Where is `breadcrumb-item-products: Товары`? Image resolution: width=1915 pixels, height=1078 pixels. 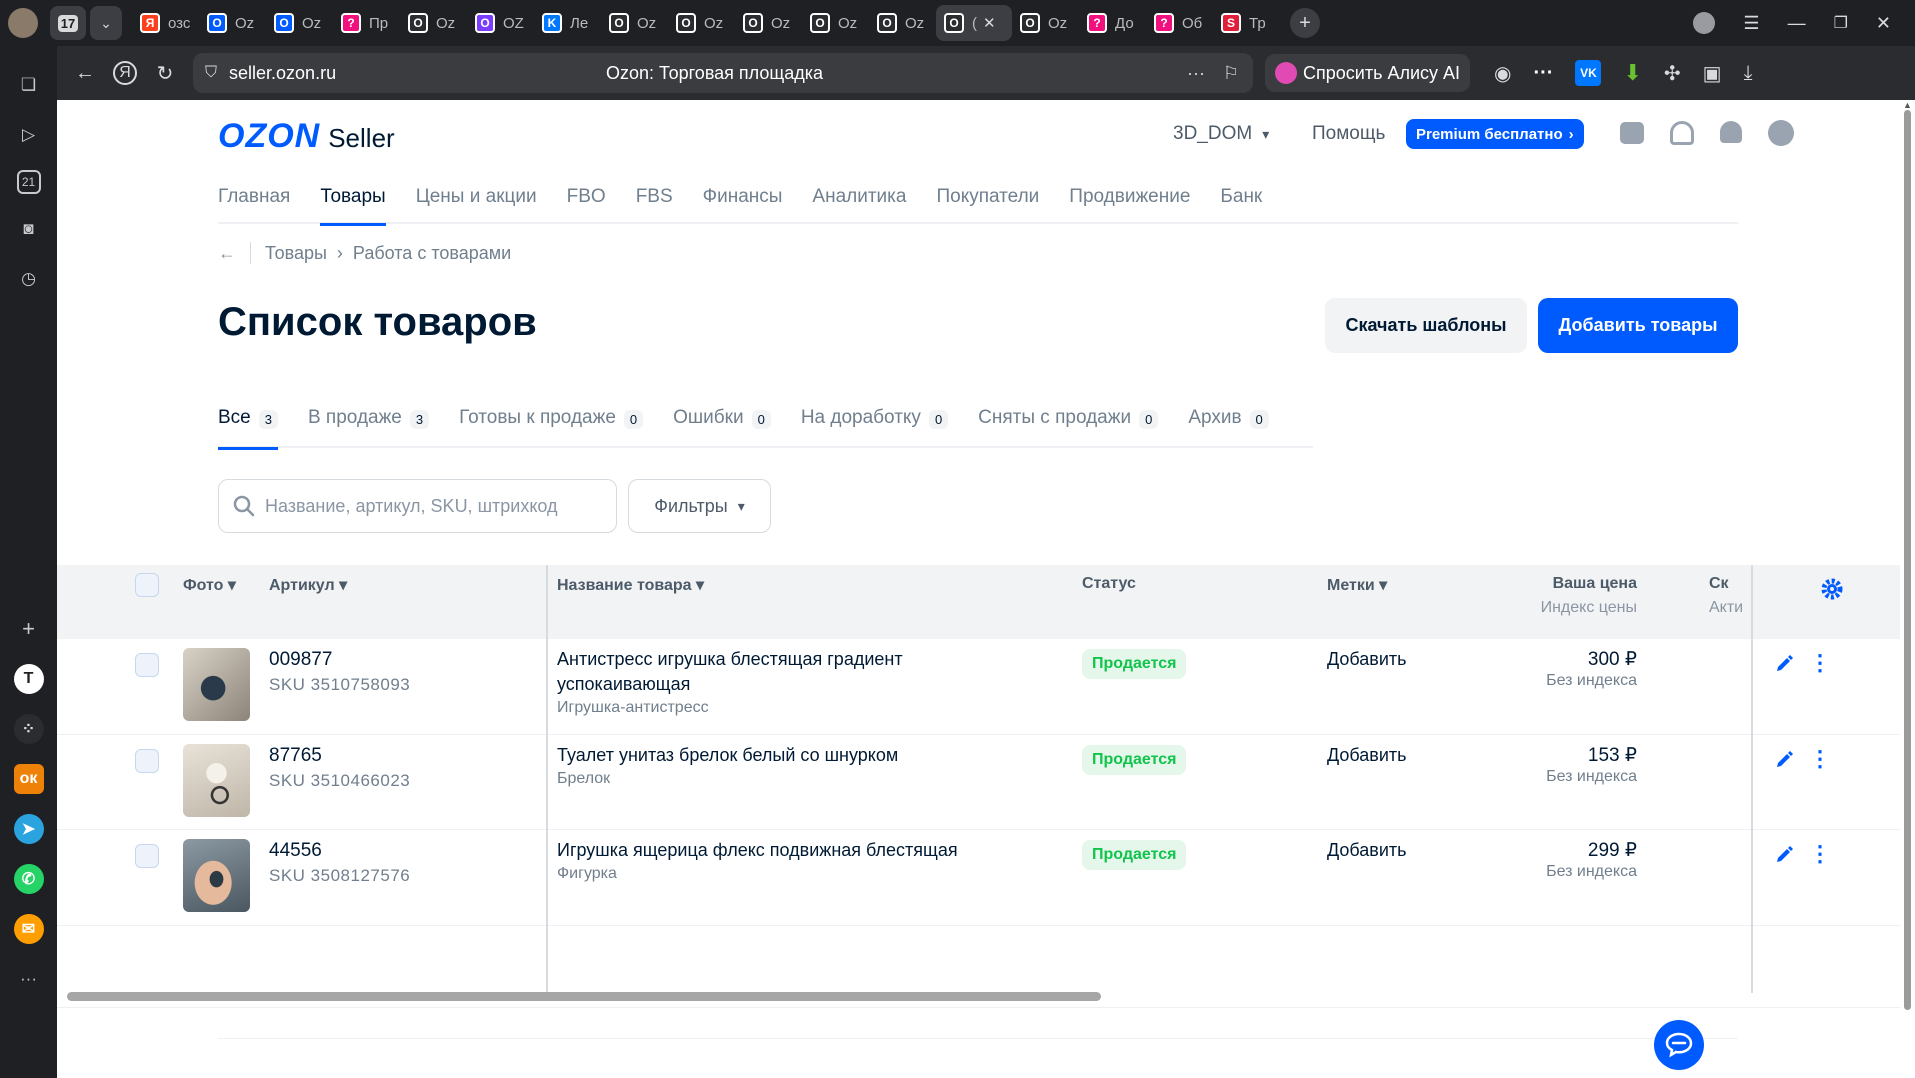 breadcrumb-item-products: Товары is located at coordinates (296, 253).